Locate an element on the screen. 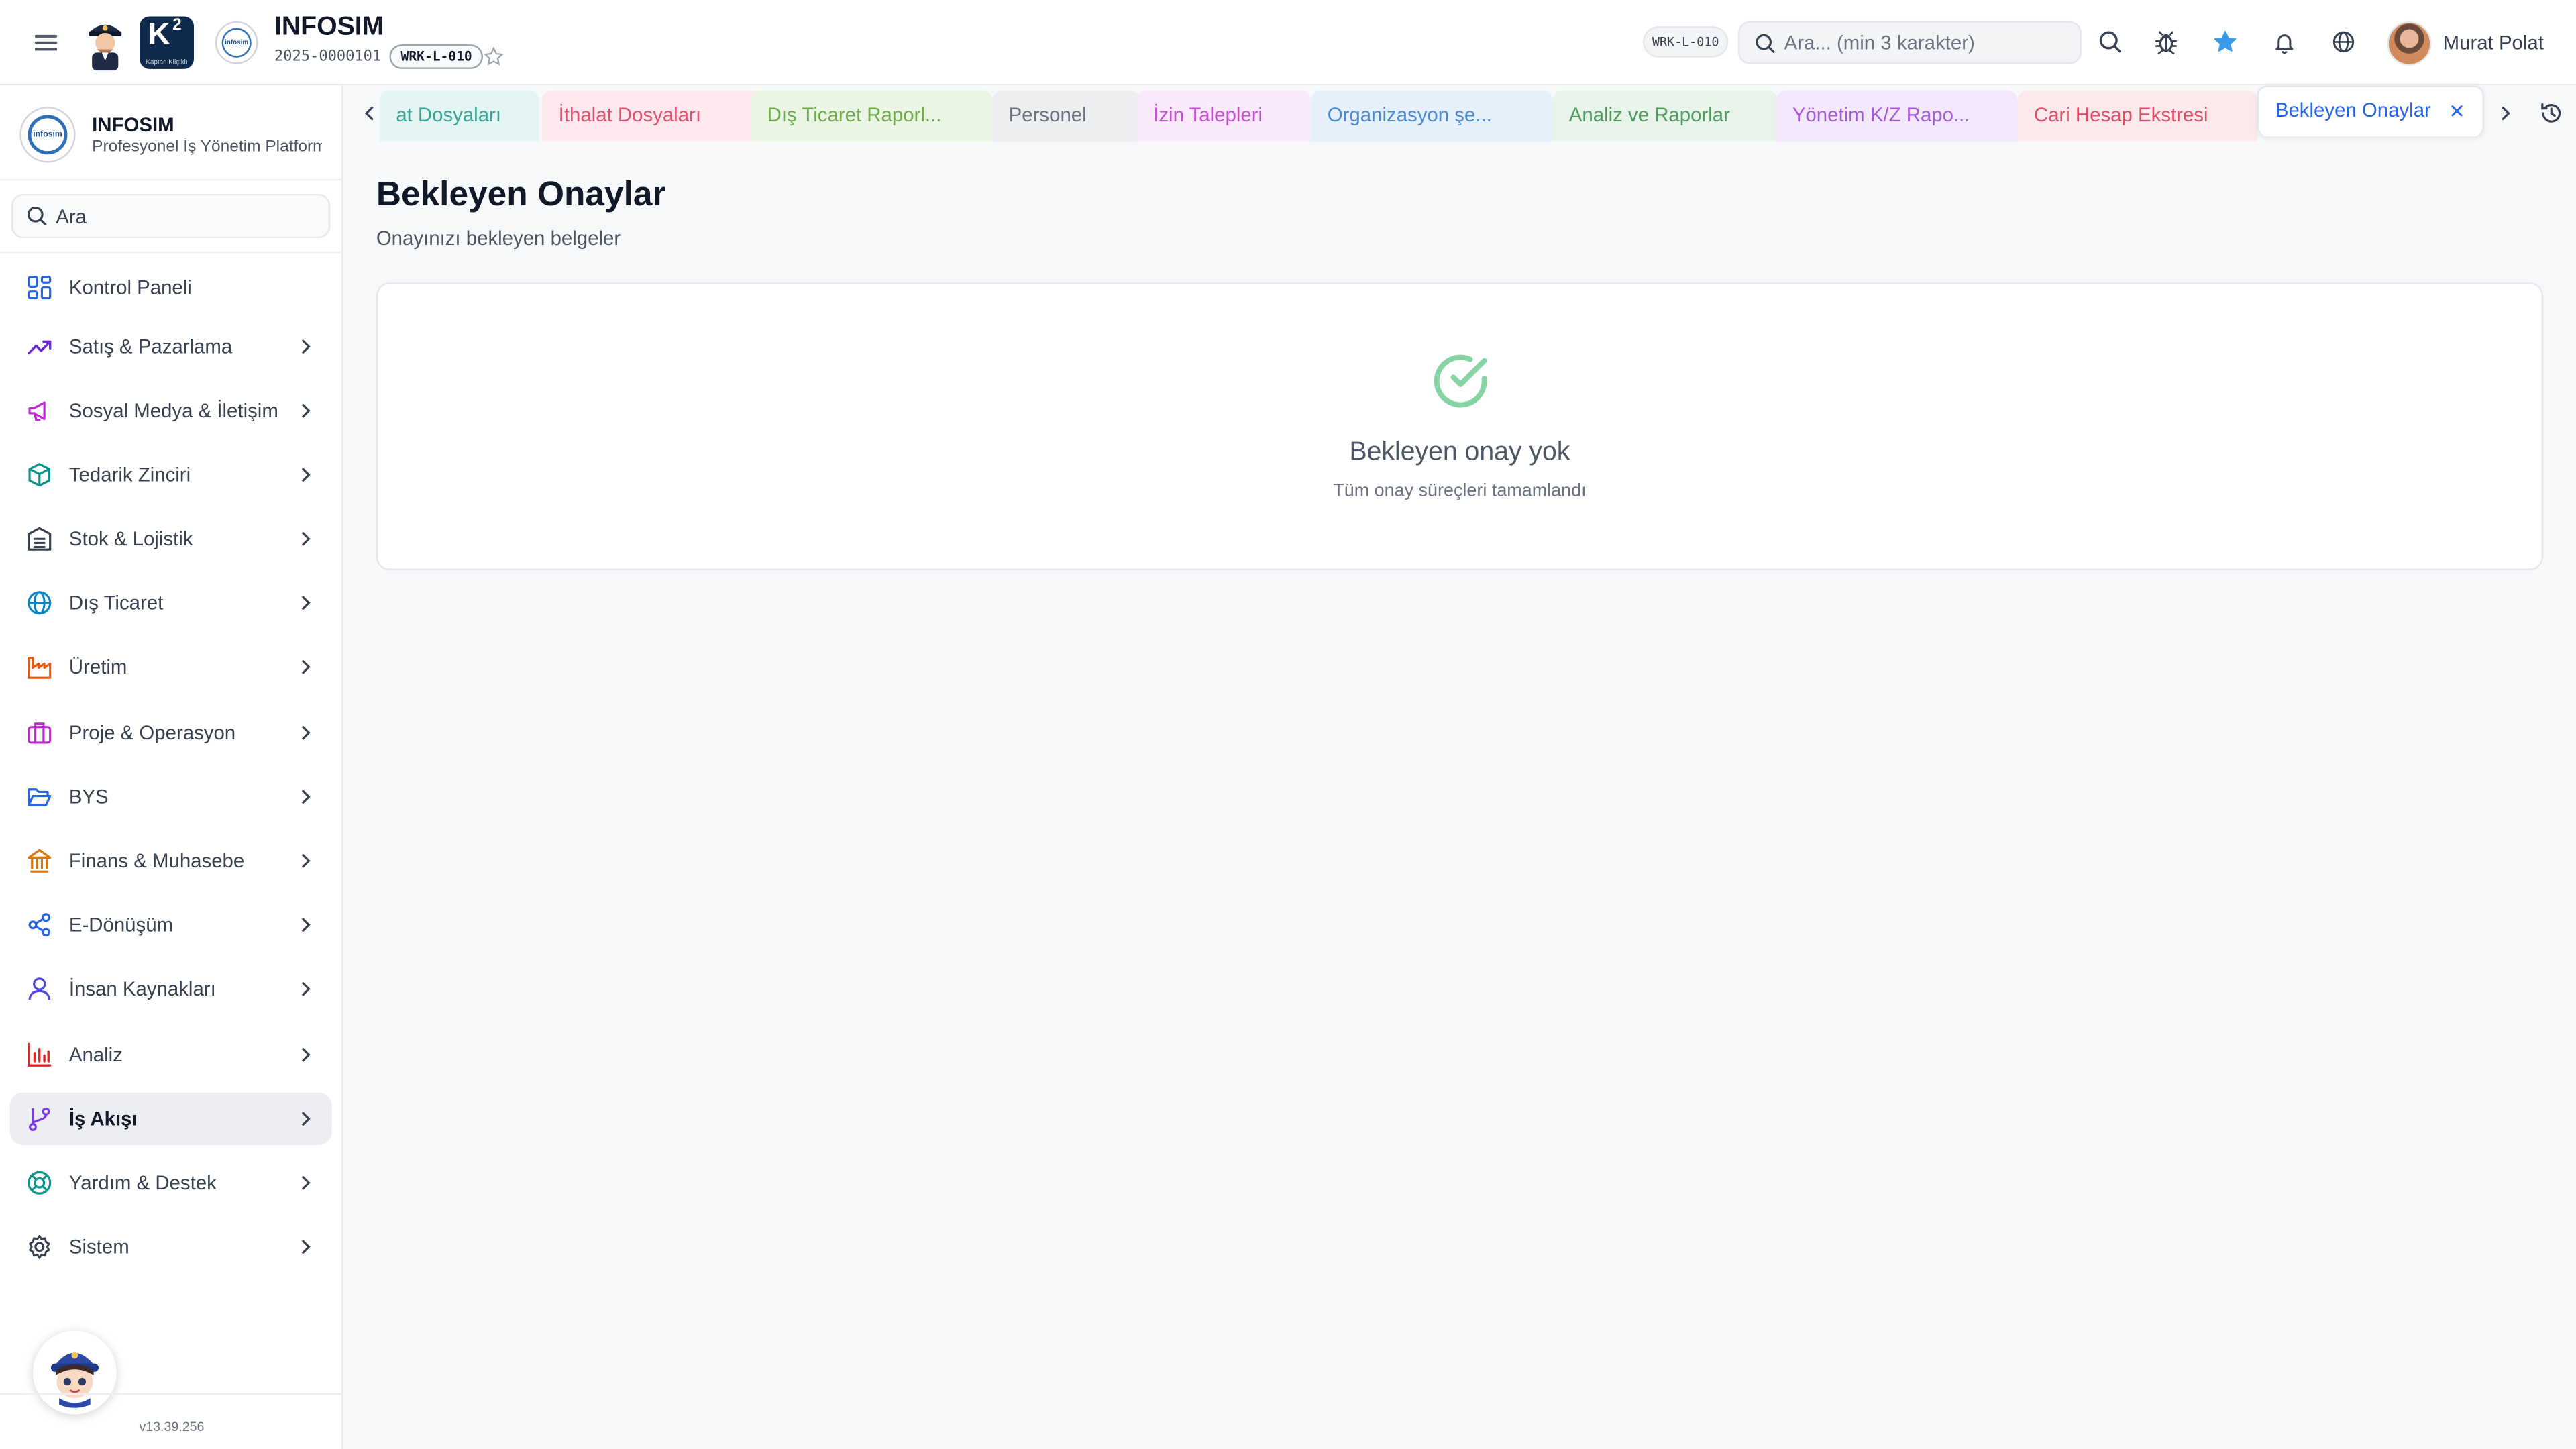 This screenshot has height=1449, width=2576. user-name: Murat Polat is located at coordinates (2493, 43).